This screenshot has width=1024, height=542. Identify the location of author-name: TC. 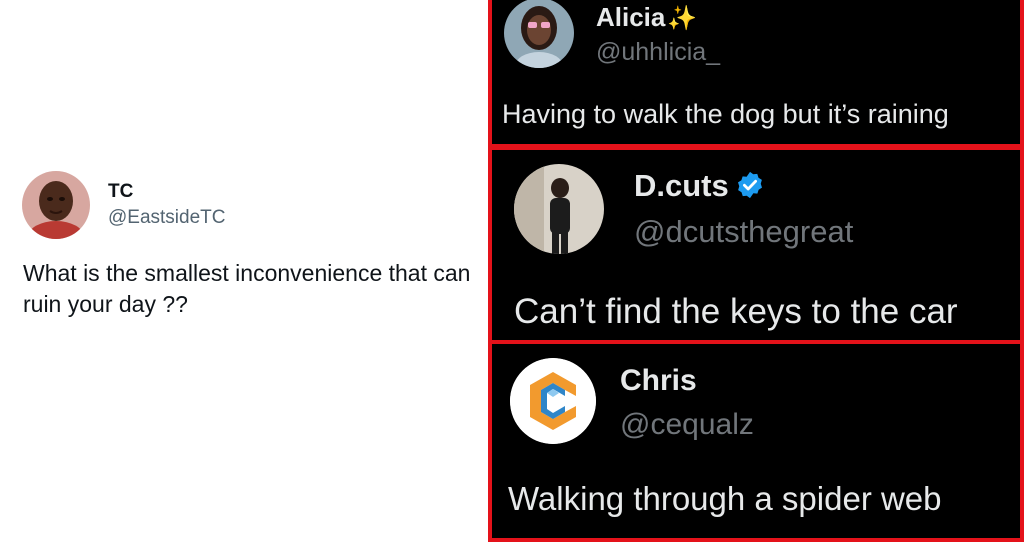
(120, 192).